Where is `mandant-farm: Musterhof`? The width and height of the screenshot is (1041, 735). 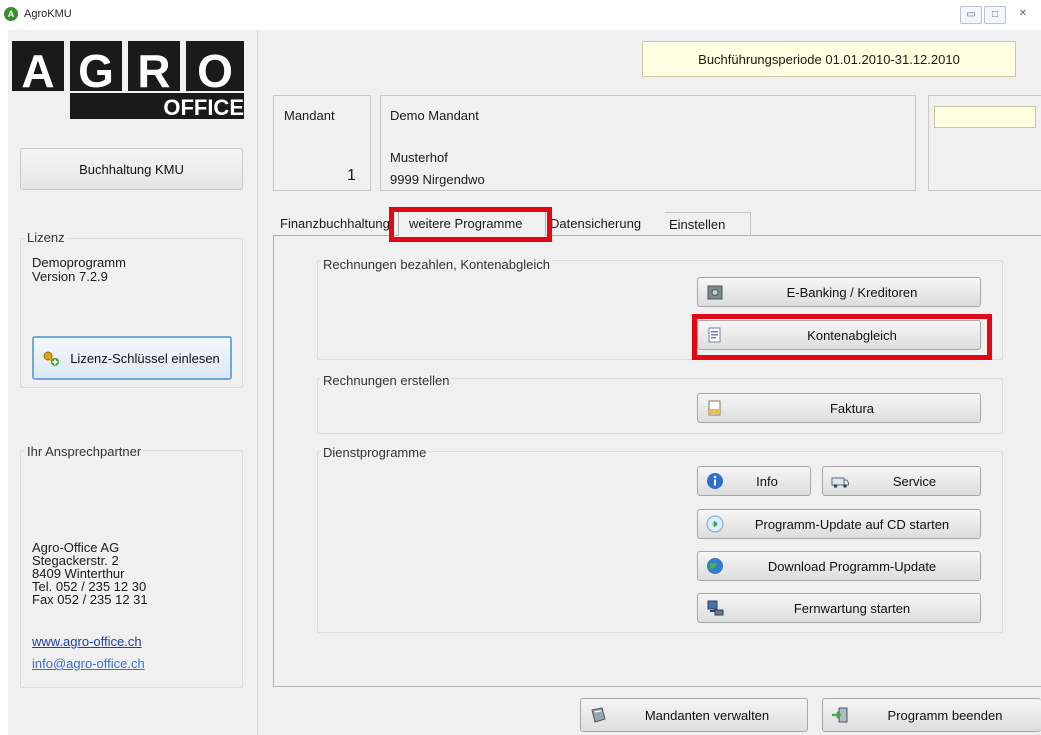 mandant-farm: Musterhof is located at coordinates (419, 157).